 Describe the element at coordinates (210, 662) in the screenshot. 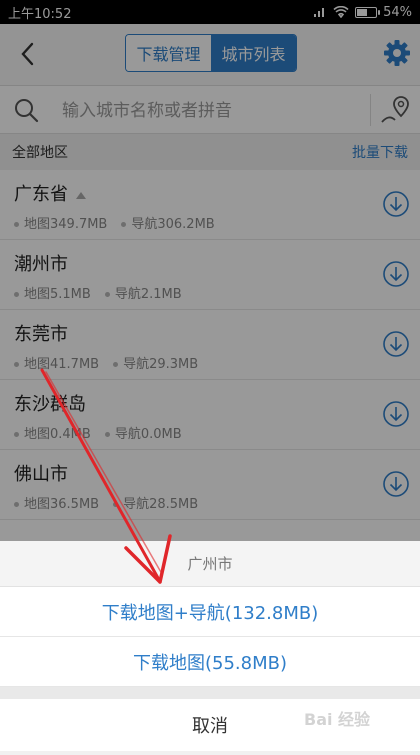

I see `download-map-button: 下载地图(55.8MB)` at that location.